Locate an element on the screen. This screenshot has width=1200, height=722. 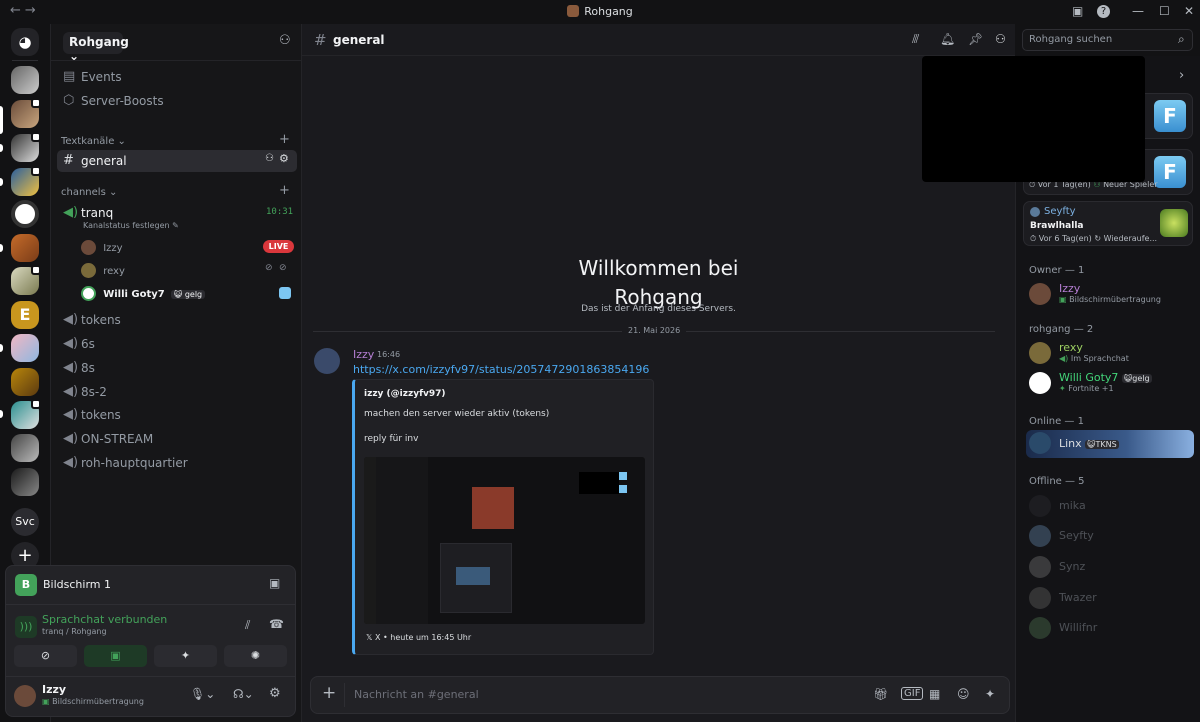
microphone-icon: 🎙⌄ is located at coordinates (202, 694).